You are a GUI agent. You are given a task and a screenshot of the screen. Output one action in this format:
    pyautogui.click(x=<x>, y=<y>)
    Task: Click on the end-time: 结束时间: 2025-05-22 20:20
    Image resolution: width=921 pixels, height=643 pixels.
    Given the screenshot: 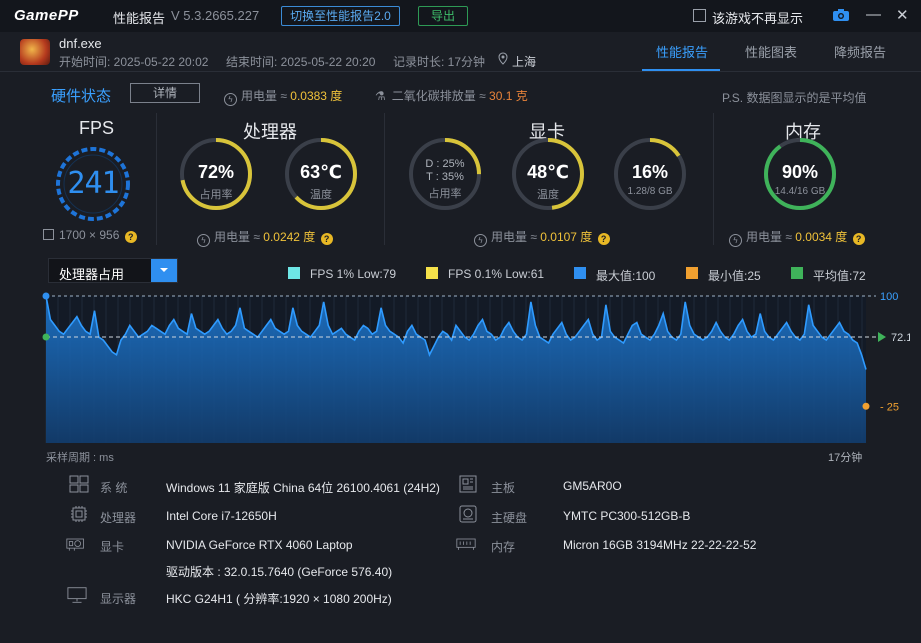 What is the action you would take?
    pyautogui.click(x=301, y=62)
    